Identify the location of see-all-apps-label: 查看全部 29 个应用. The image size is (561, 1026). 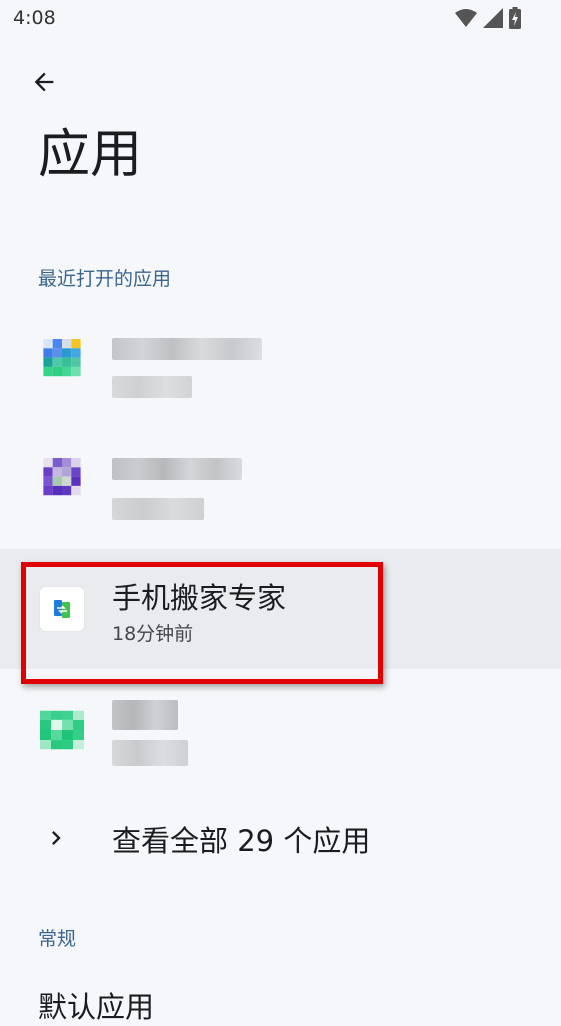
(241, 841).